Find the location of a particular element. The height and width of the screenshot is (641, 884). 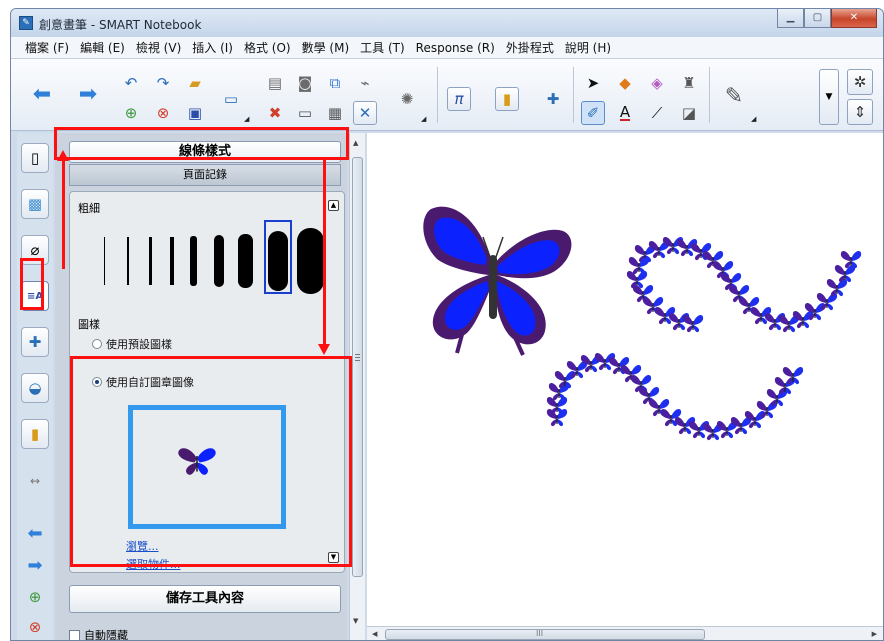

menu-edit: 編輯 (E) is located at coordinates (102, 47).